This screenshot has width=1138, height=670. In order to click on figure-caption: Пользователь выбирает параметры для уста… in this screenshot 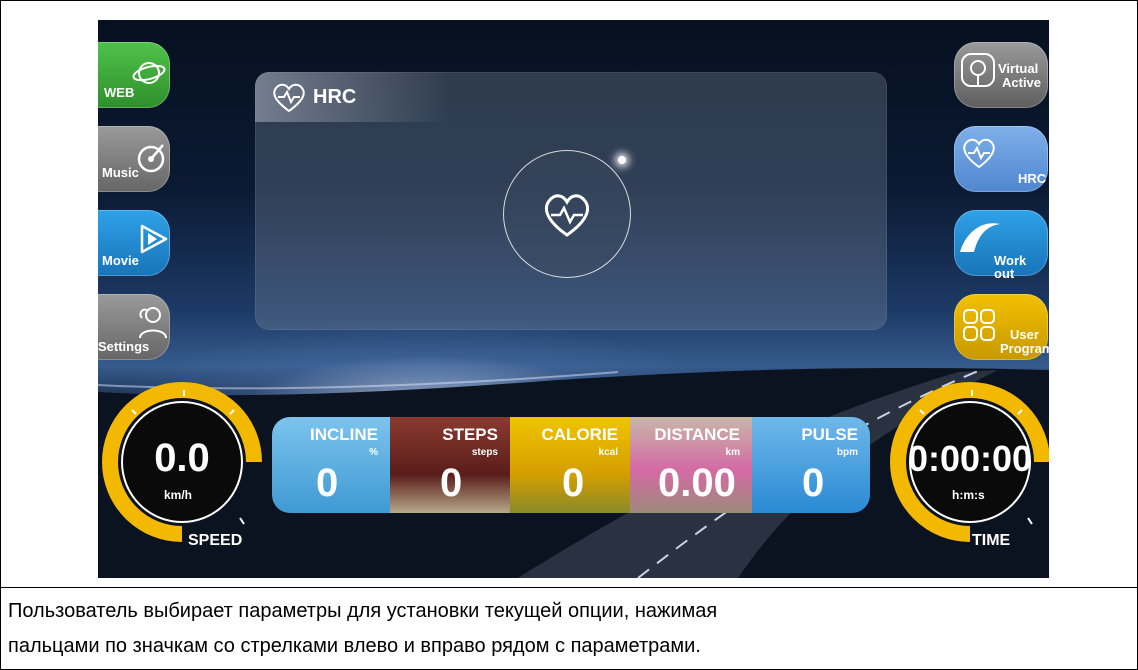, I will do `click(568, 629)`.